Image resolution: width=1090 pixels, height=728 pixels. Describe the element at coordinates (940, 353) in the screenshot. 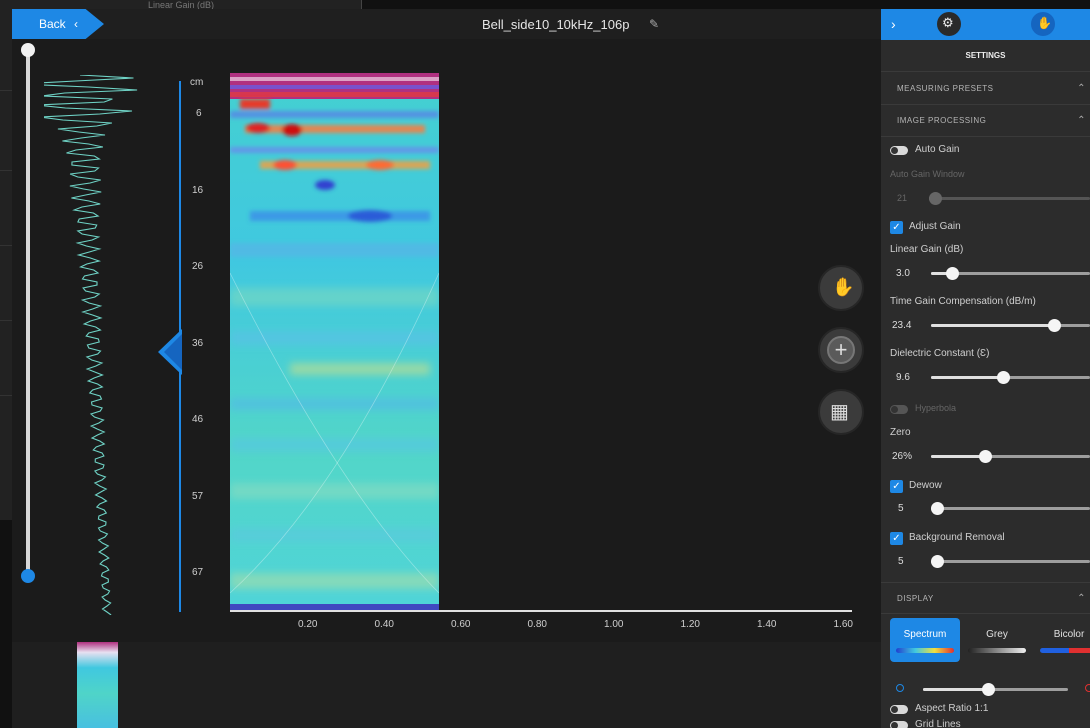

I see `dielectric-label: Dielectric Constant (Ɛ)` at that location.